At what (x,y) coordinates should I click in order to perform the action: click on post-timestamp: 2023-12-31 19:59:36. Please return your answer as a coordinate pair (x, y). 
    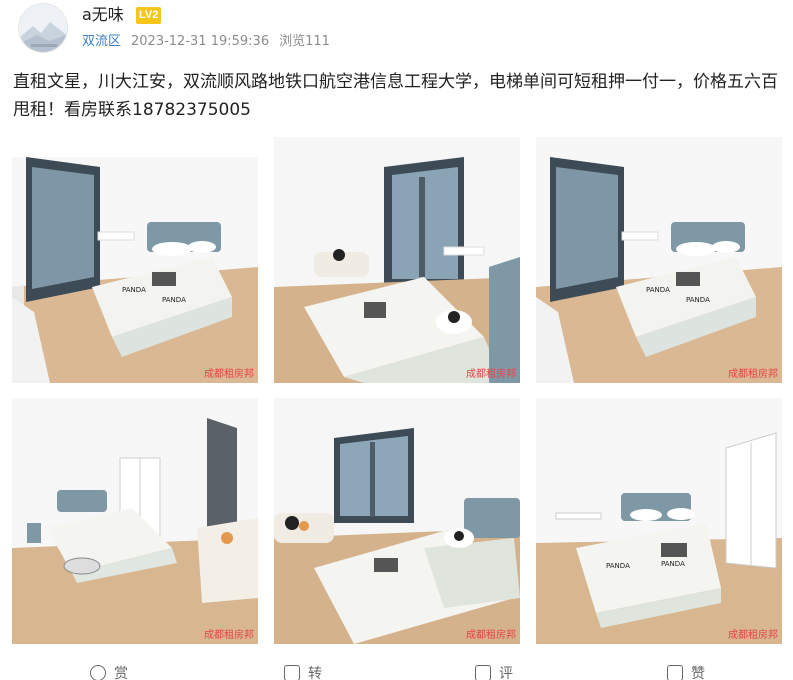
    Looking at the image, I should click on (200, 41).